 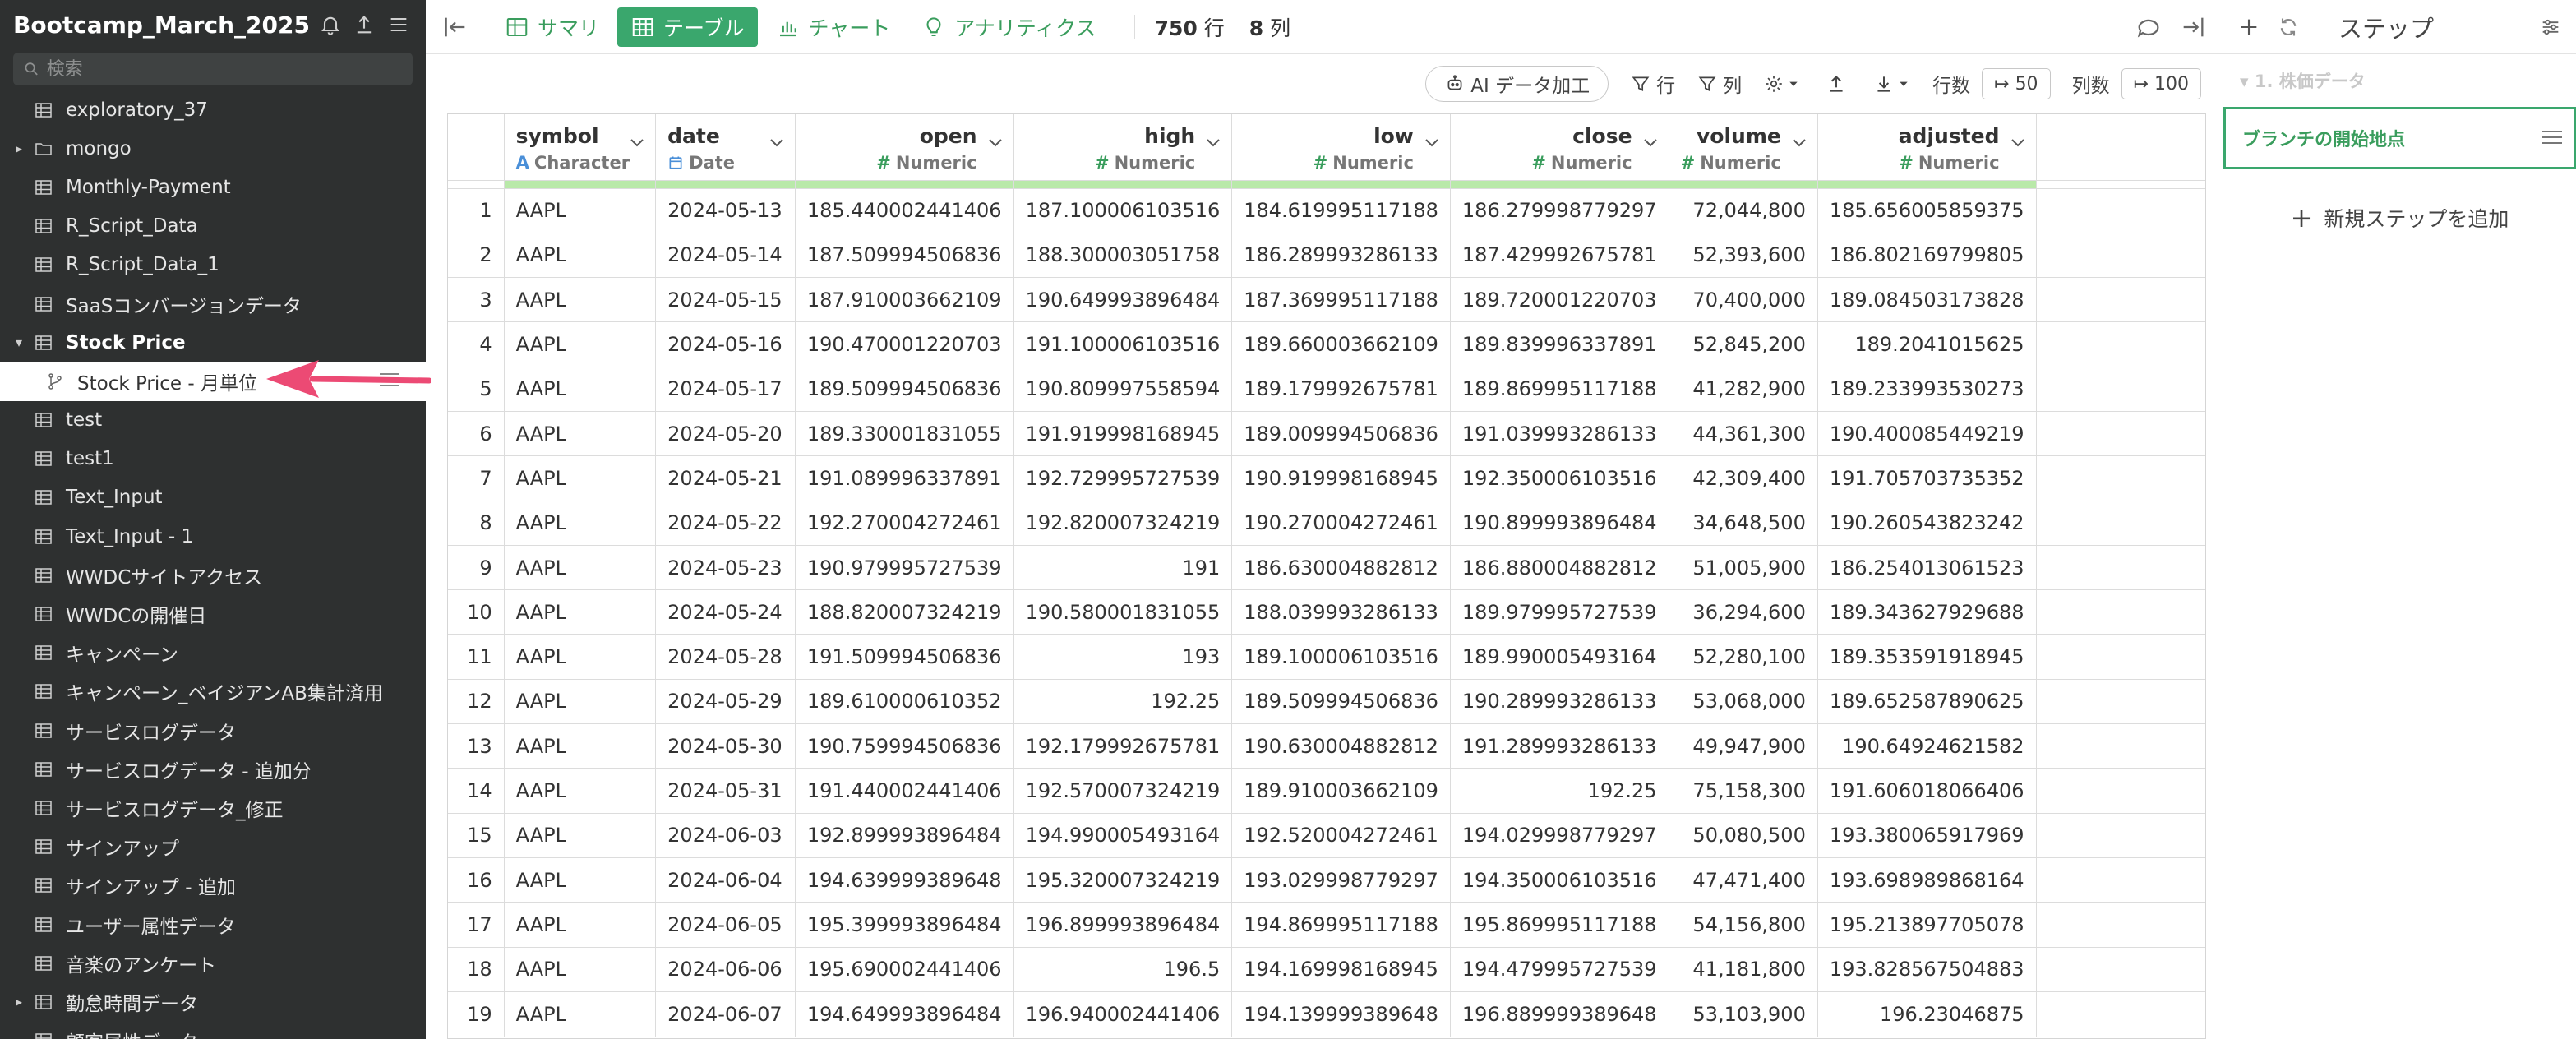 What do you see at coordinates (1743, 835) in the screenshot?
I see `table-cell: 50,080,500` at bounding box center [1743, 835].